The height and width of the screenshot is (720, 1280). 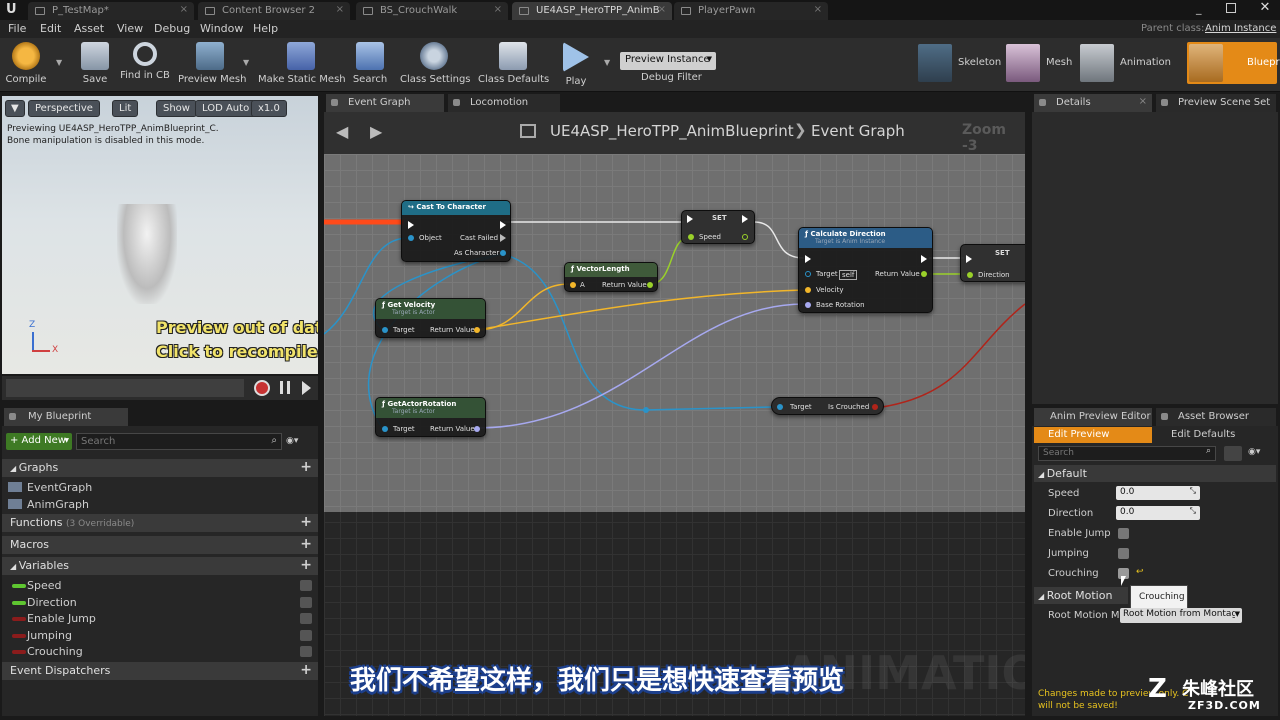 What do you see at coordinates (1265, 9) in the screenshot?
I see `close-window-button: ✕` at bounding box center [1265, 9].